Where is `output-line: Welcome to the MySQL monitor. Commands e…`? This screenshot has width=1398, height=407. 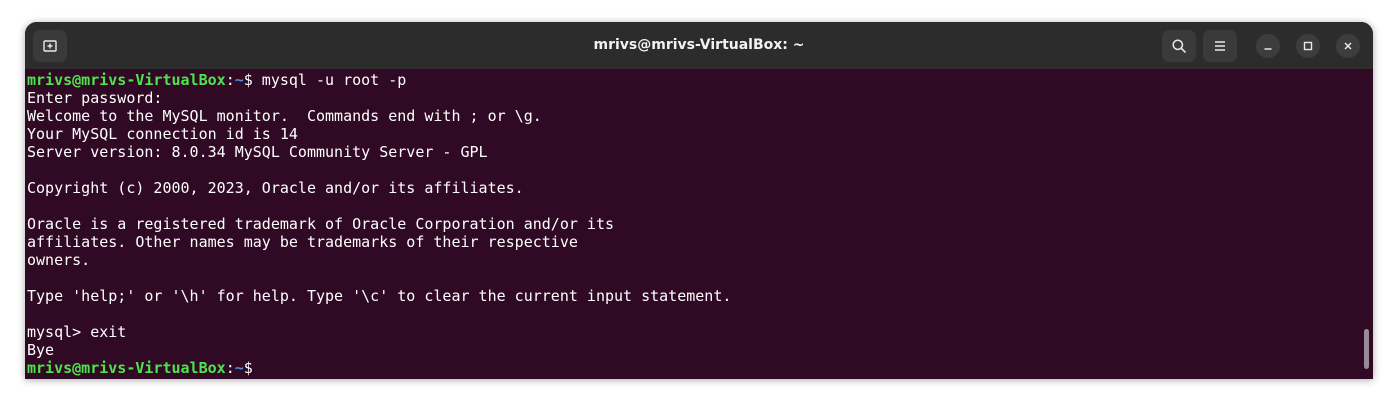
output-line: Welcome to the MySQL monitor. Commands e… is located at coordinates (284, 116).